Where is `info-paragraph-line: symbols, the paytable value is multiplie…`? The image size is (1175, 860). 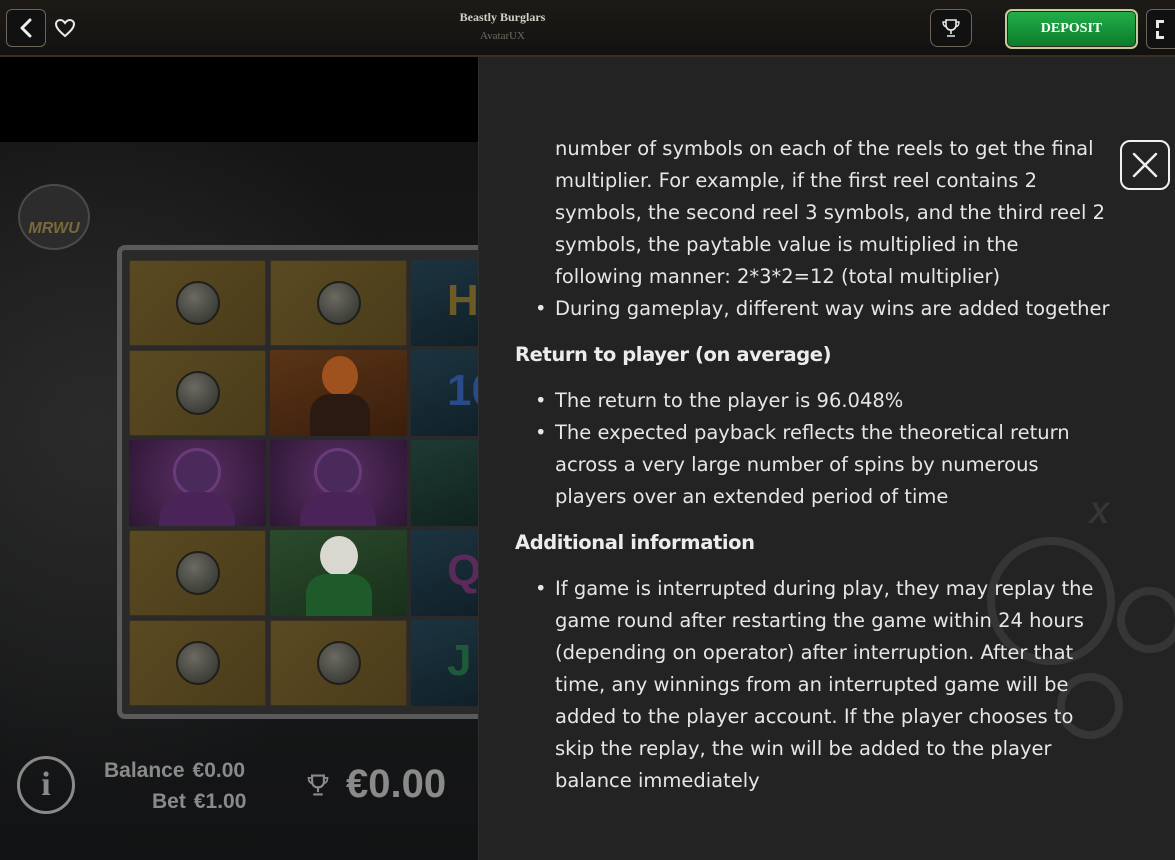
info-paragraph-line: symbols, the paytable value is multiplie… is located at coordinates (787, 244).